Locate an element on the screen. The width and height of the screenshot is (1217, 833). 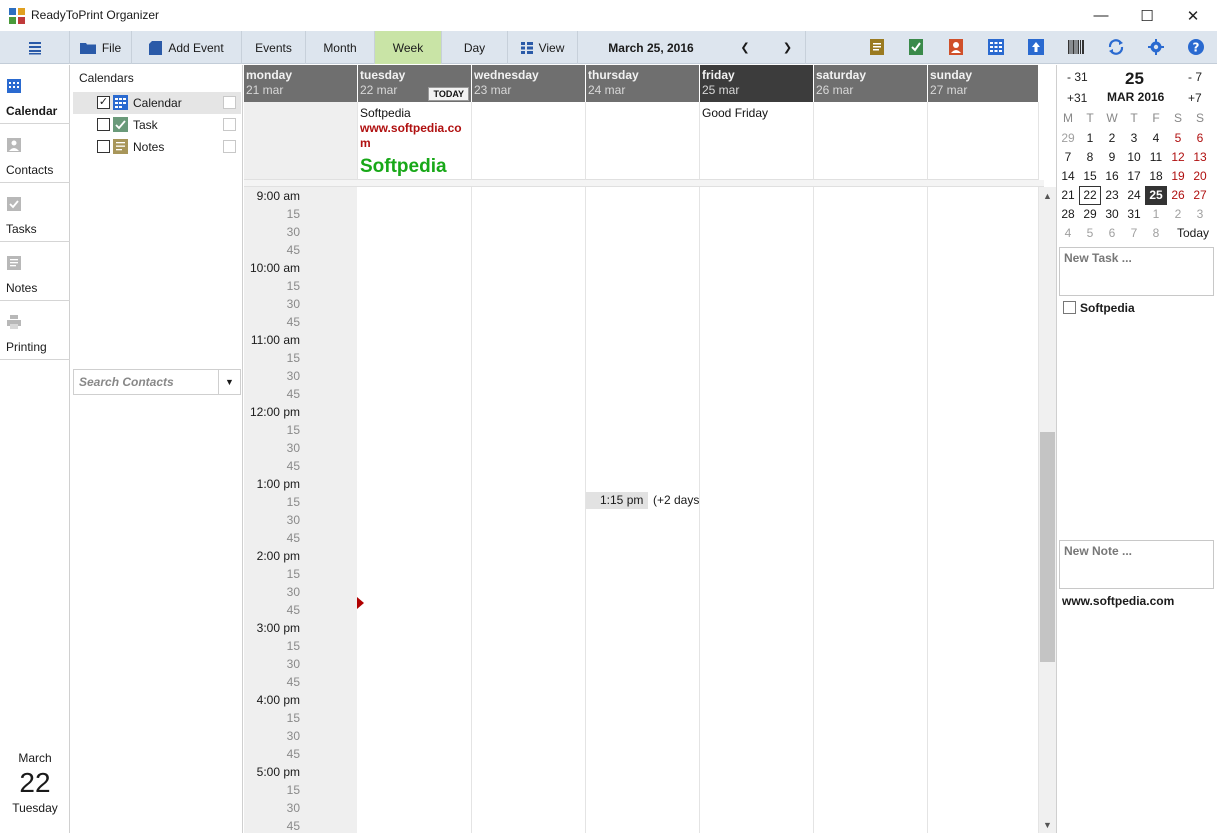
search-contacts-input: Search Contacts ▼ is located at coordinates (157, 382).